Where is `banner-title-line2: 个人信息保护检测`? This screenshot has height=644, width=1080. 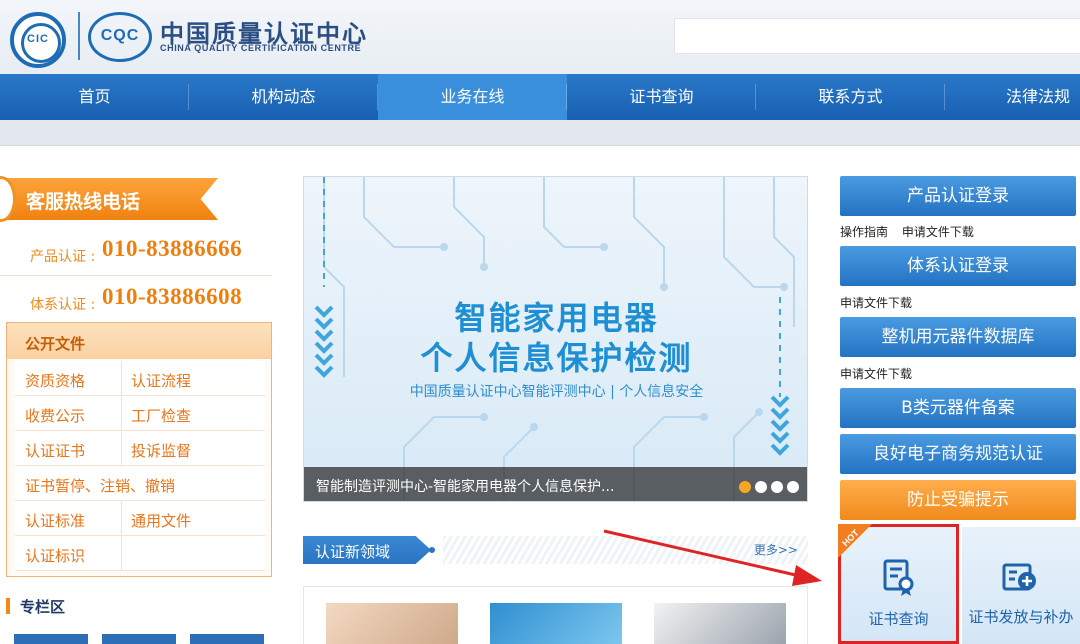 banner-title-line2: 个人信息保护检测 is located at coordinates (556, 358).